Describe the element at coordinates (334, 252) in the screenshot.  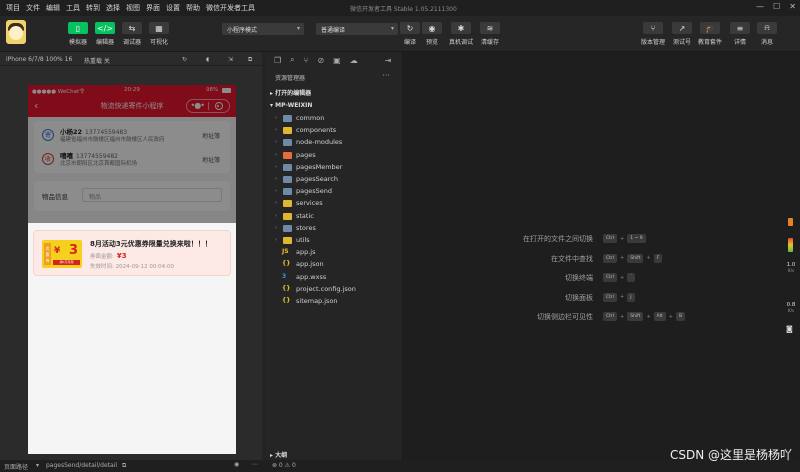
I see `file-item: JS app.js` at that location.